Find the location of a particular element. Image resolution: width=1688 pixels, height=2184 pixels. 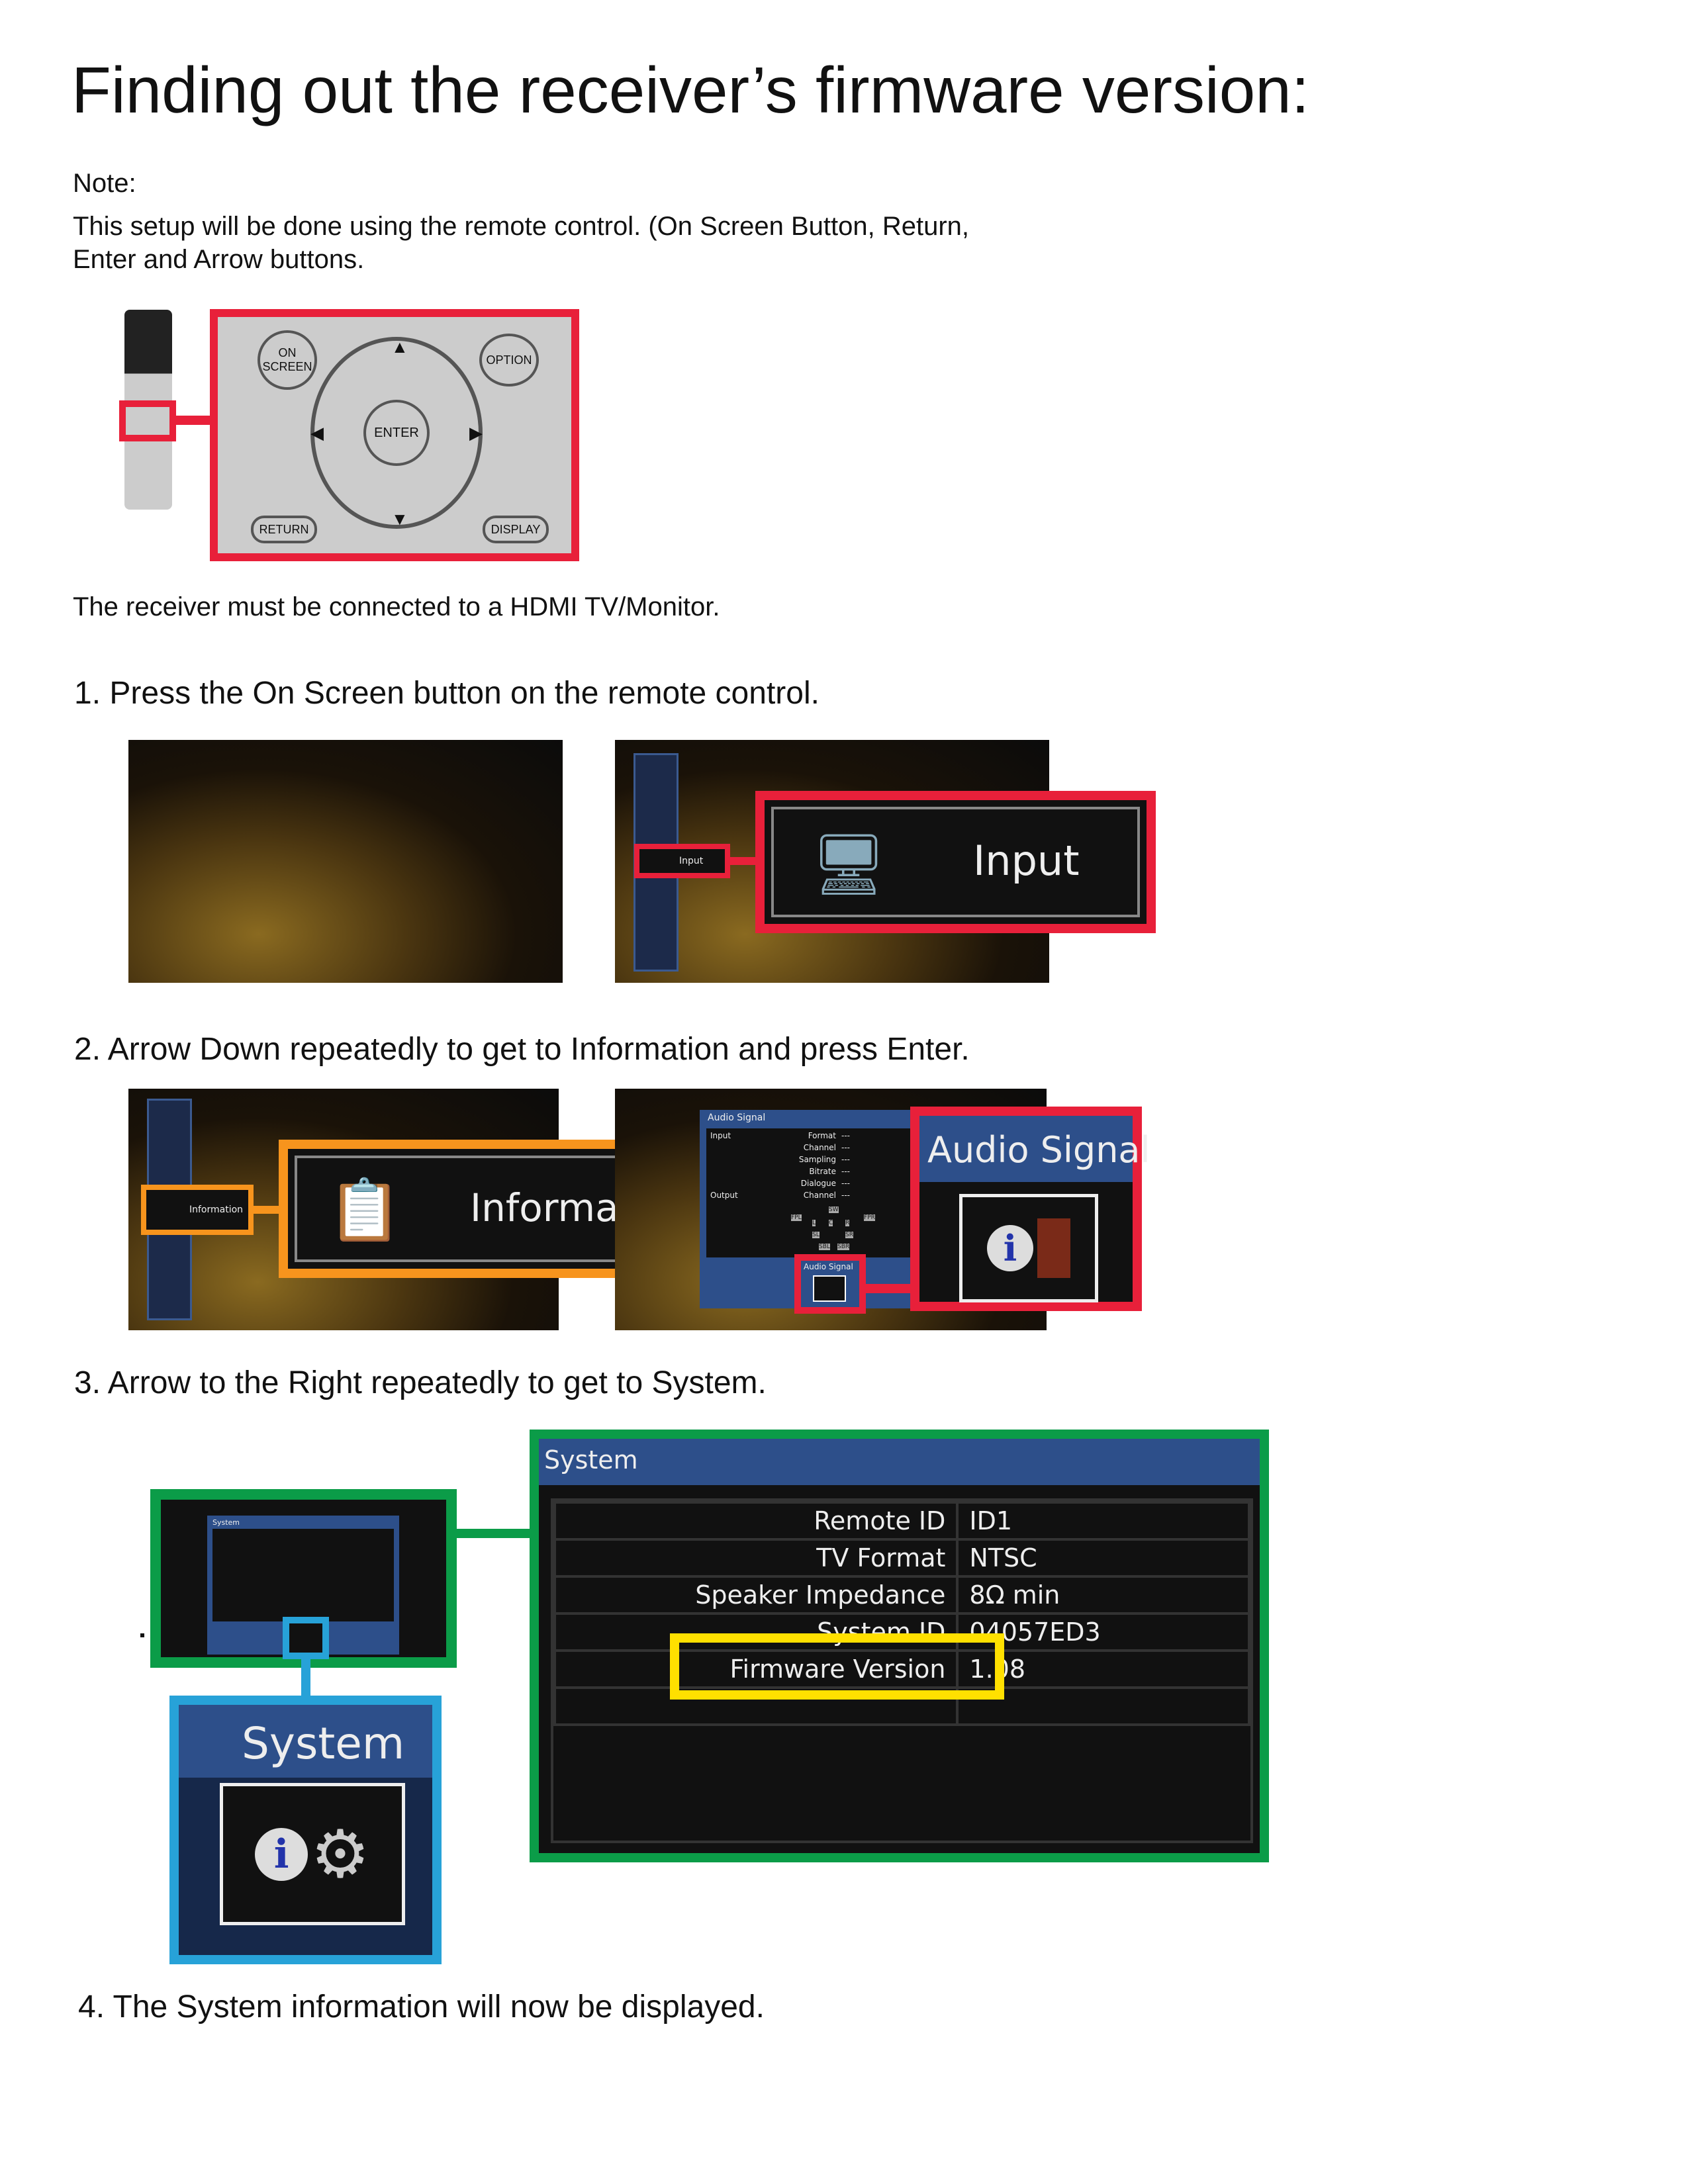

table-row: TV Format NTSC is located at coordinates (901, 1558).